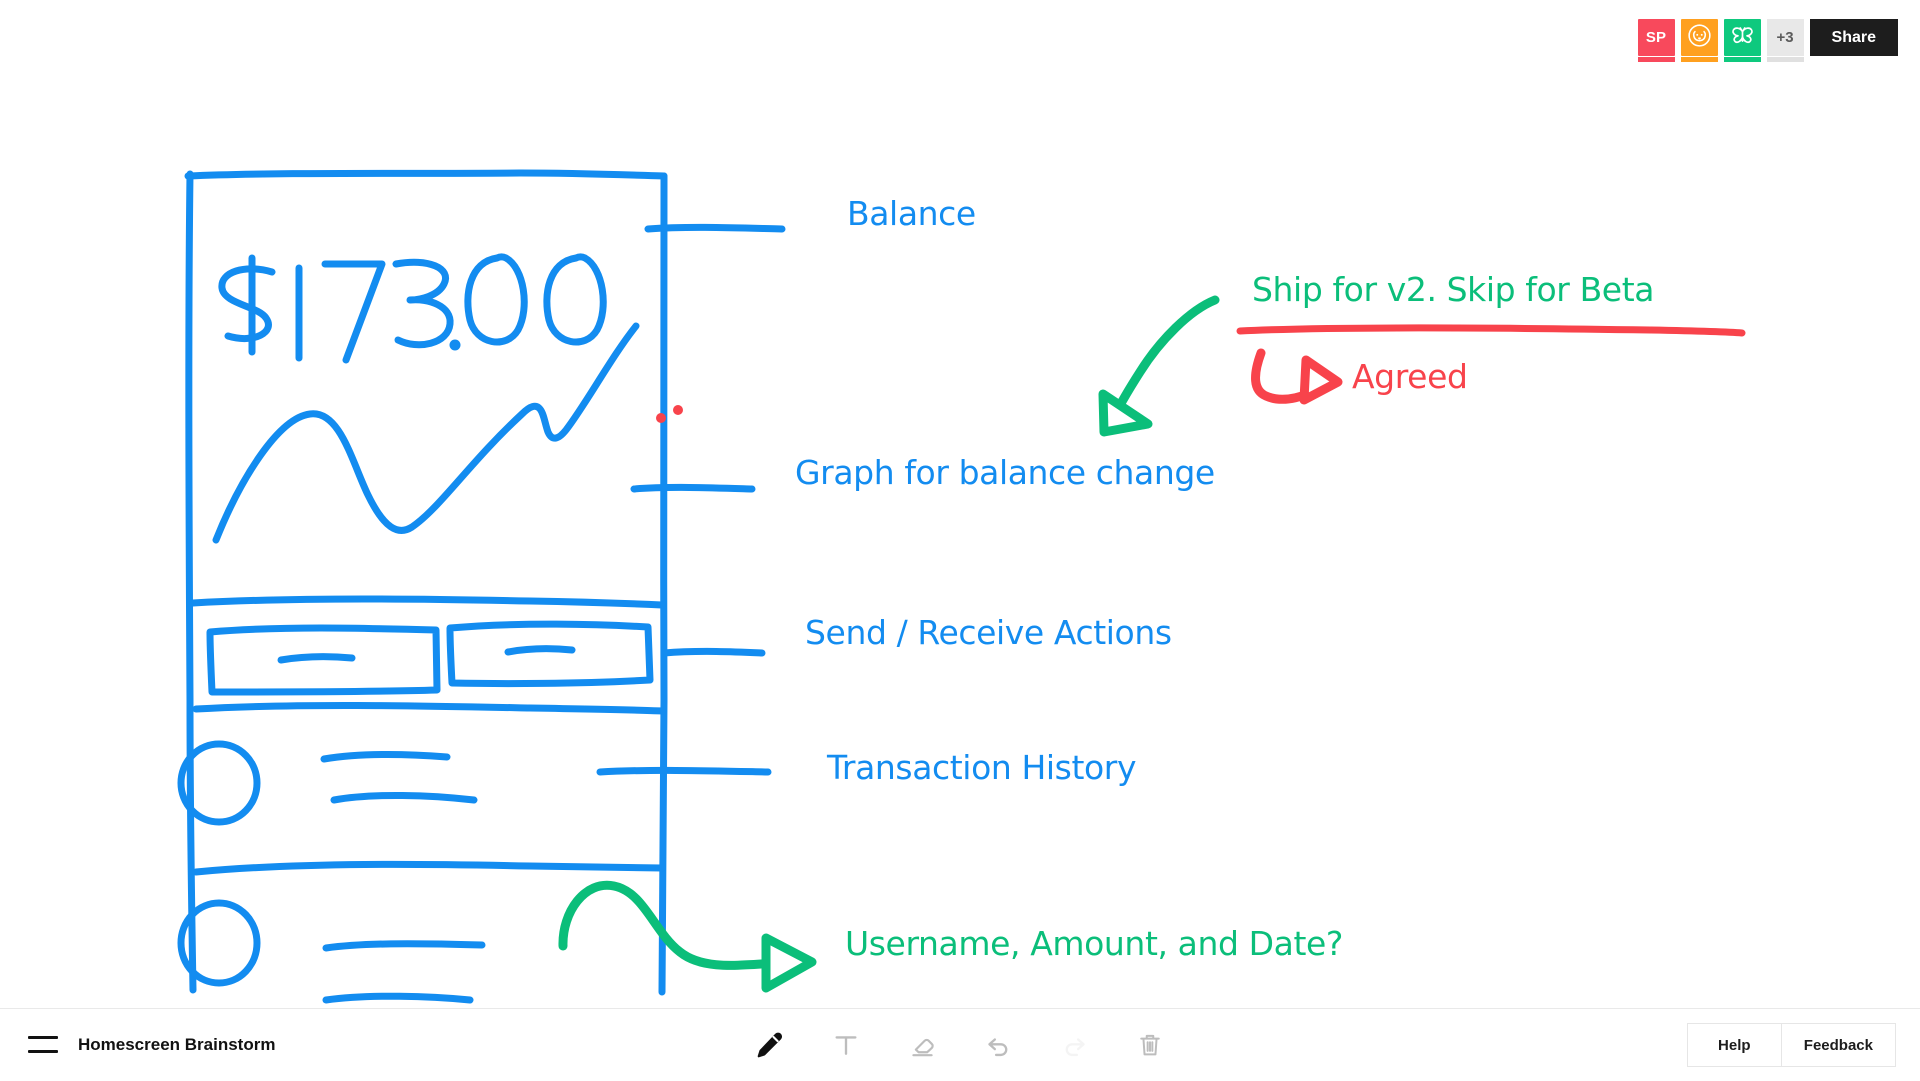  What do you see at coordinates (426, 433) in the screenshot?
I see `wireframe-balance-graph` at bounding box center [426, 433].